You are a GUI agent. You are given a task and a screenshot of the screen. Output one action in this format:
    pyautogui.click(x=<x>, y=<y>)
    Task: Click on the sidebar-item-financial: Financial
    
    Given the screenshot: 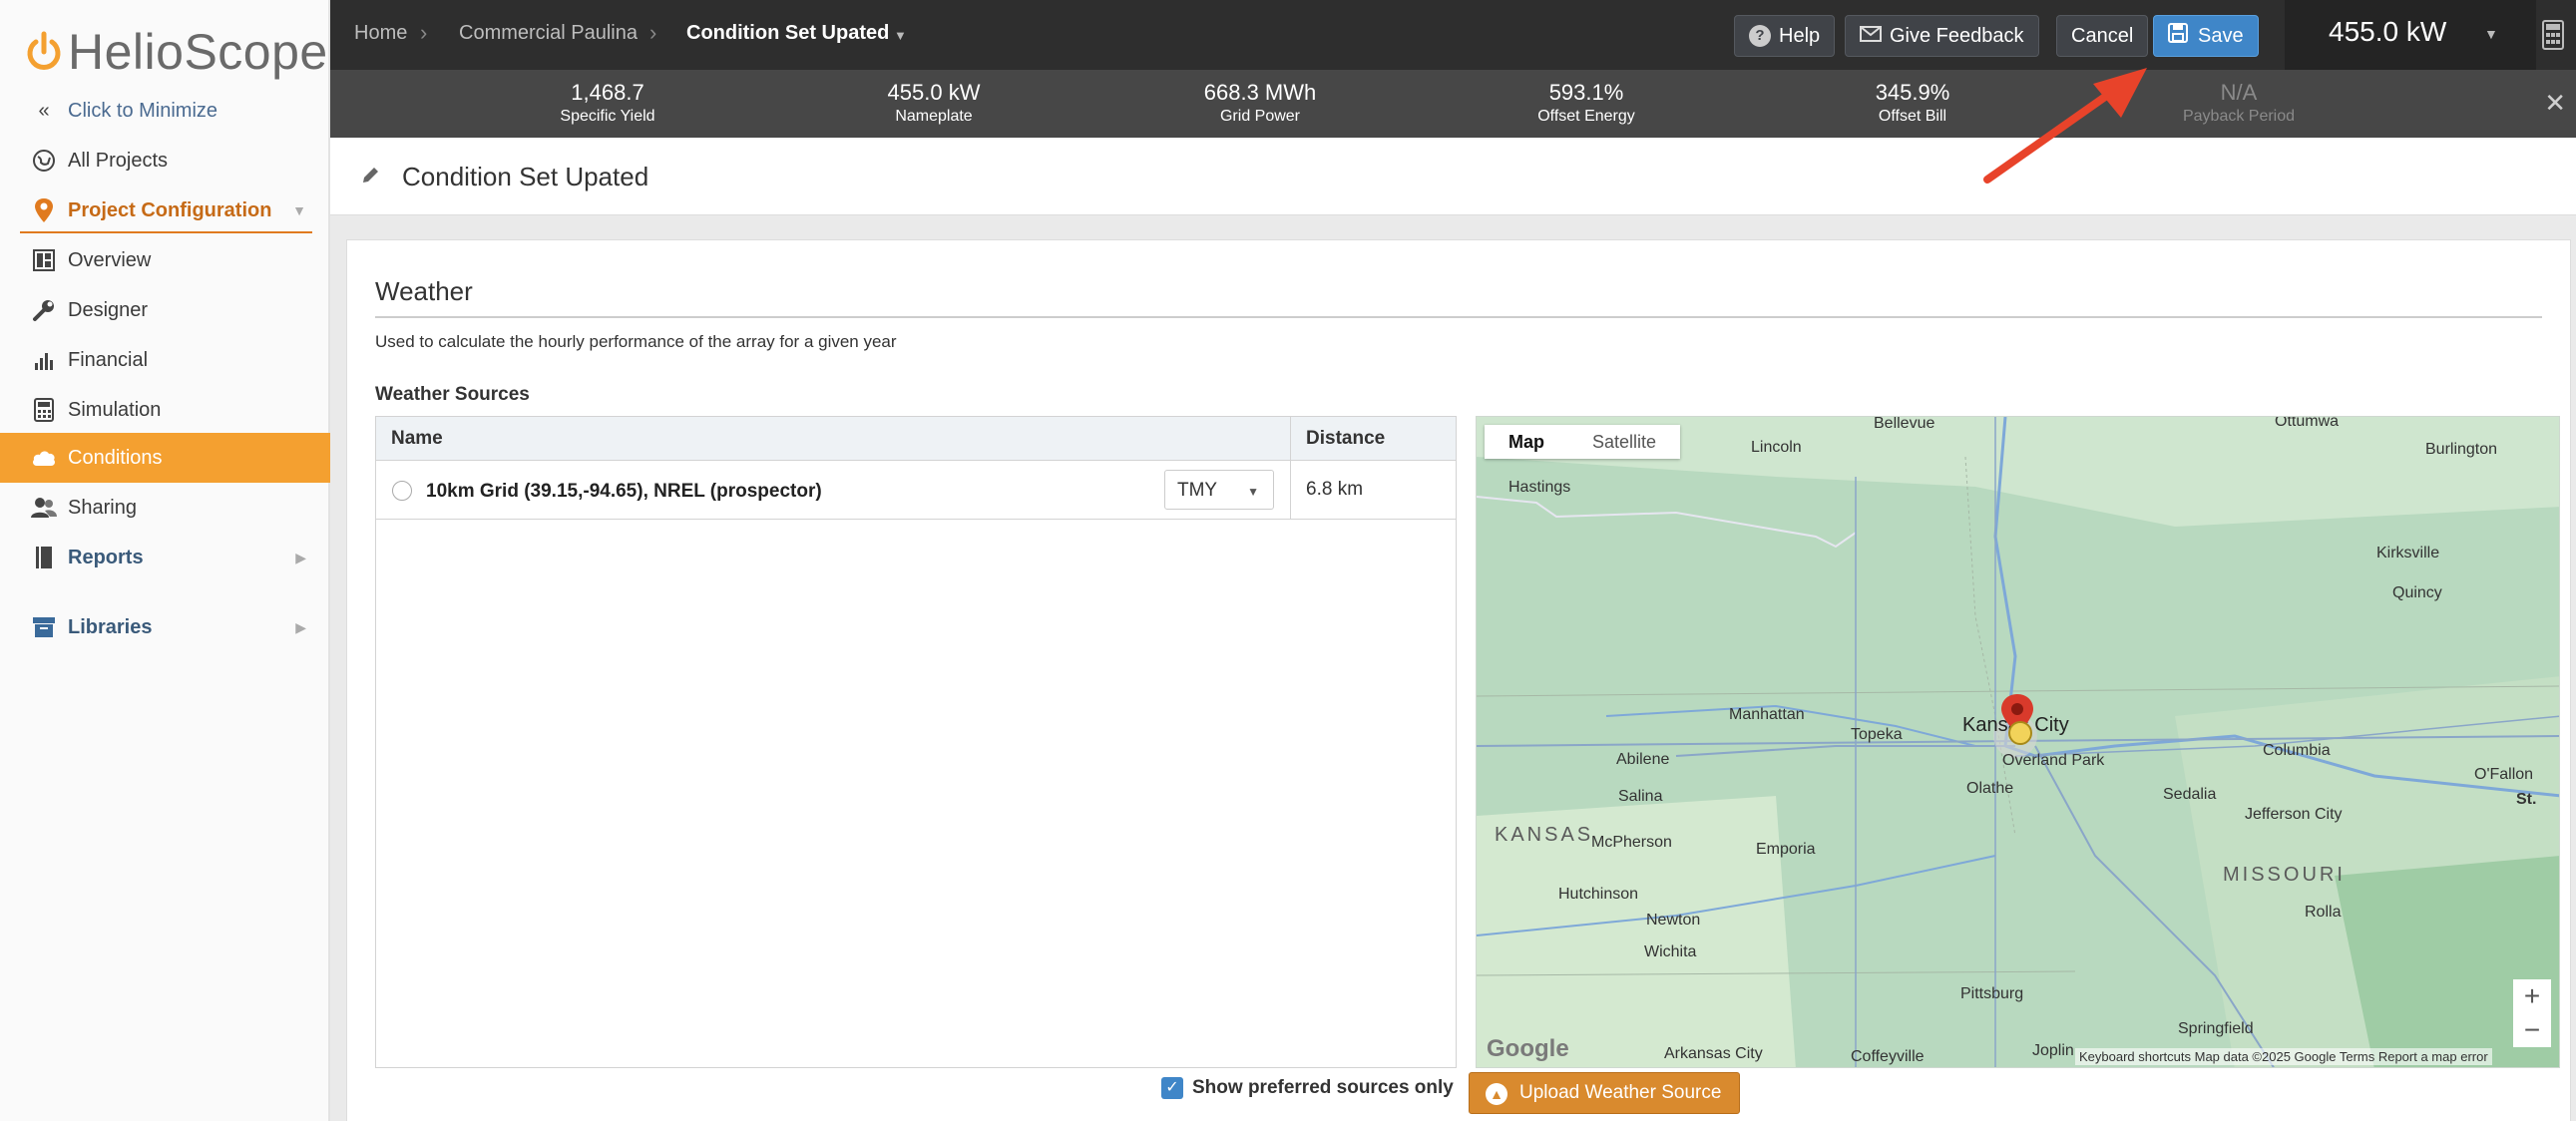 What is the action you would take?
    pyautogui.click(x=165, y=360)
    